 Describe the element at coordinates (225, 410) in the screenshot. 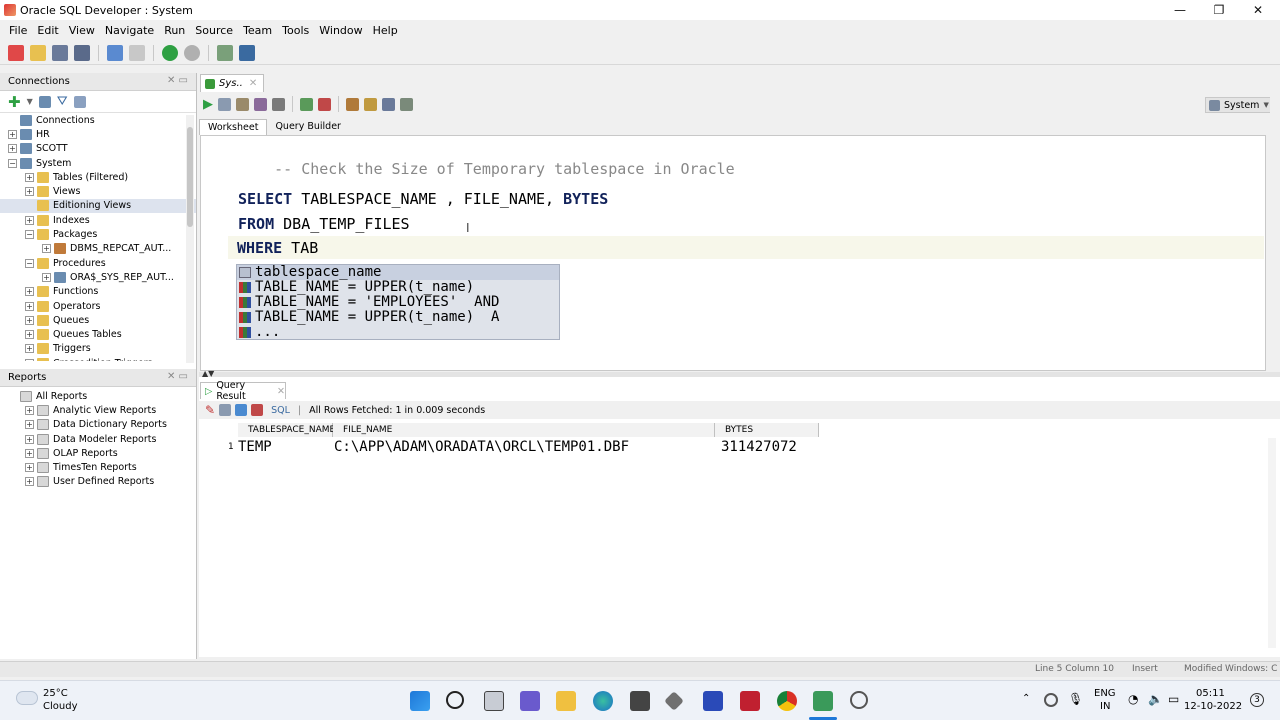

I see `print-icon` at that location.